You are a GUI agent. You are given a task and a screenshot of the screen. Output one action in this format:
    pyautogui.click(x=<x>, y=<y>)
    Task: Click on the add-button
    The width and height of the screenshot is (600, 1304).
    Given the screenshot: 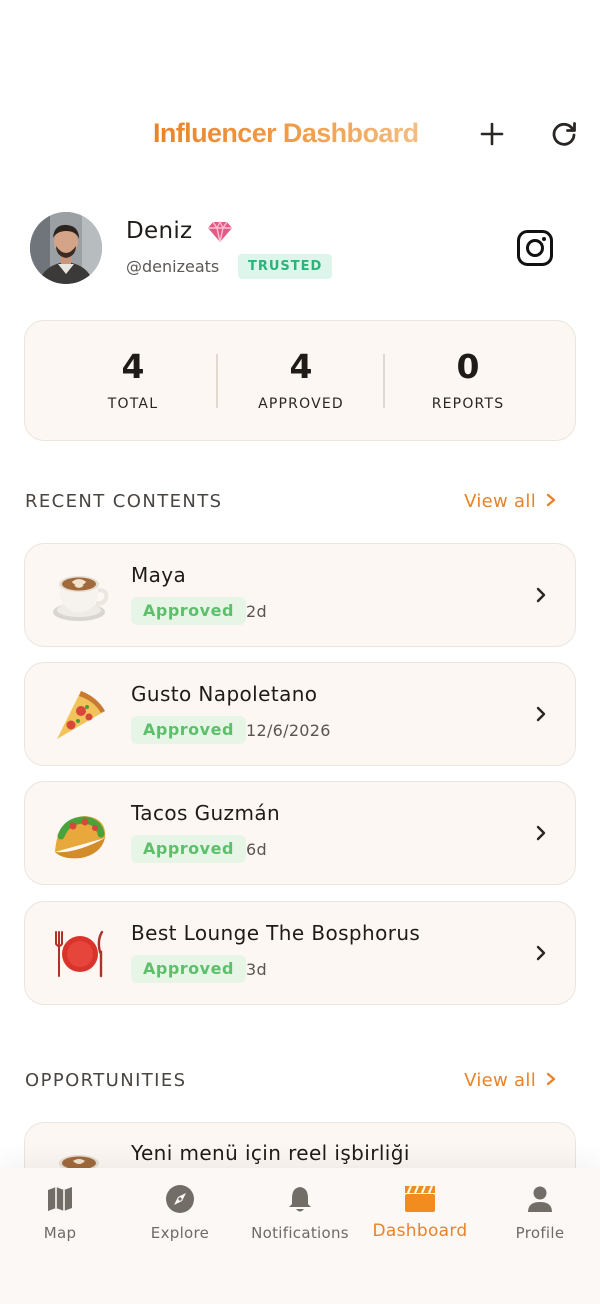 What is the action you would take?
    pyautogui.click(x=492, y=134)
    